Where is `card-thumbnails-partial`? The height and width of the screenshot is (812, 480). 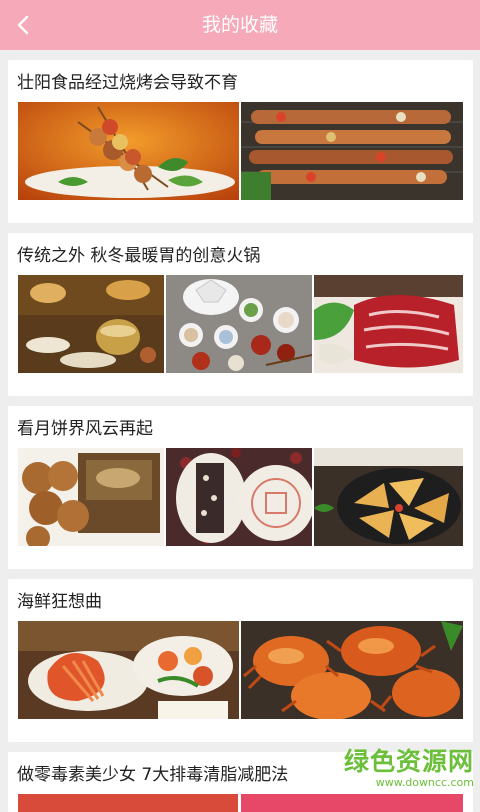 card-thumbnails-partial is located at coordinates (240, 803).